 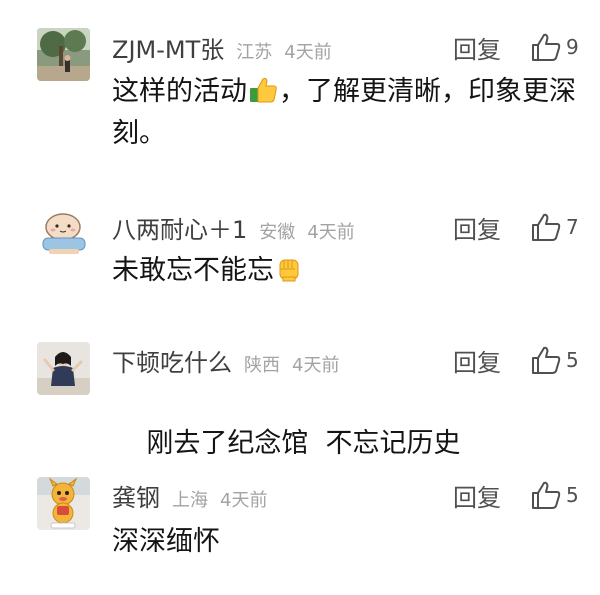 I want to click on comment-text: 这样的活动 ，了解更清晰，印象更深刻。, so click(x=347, y=113).